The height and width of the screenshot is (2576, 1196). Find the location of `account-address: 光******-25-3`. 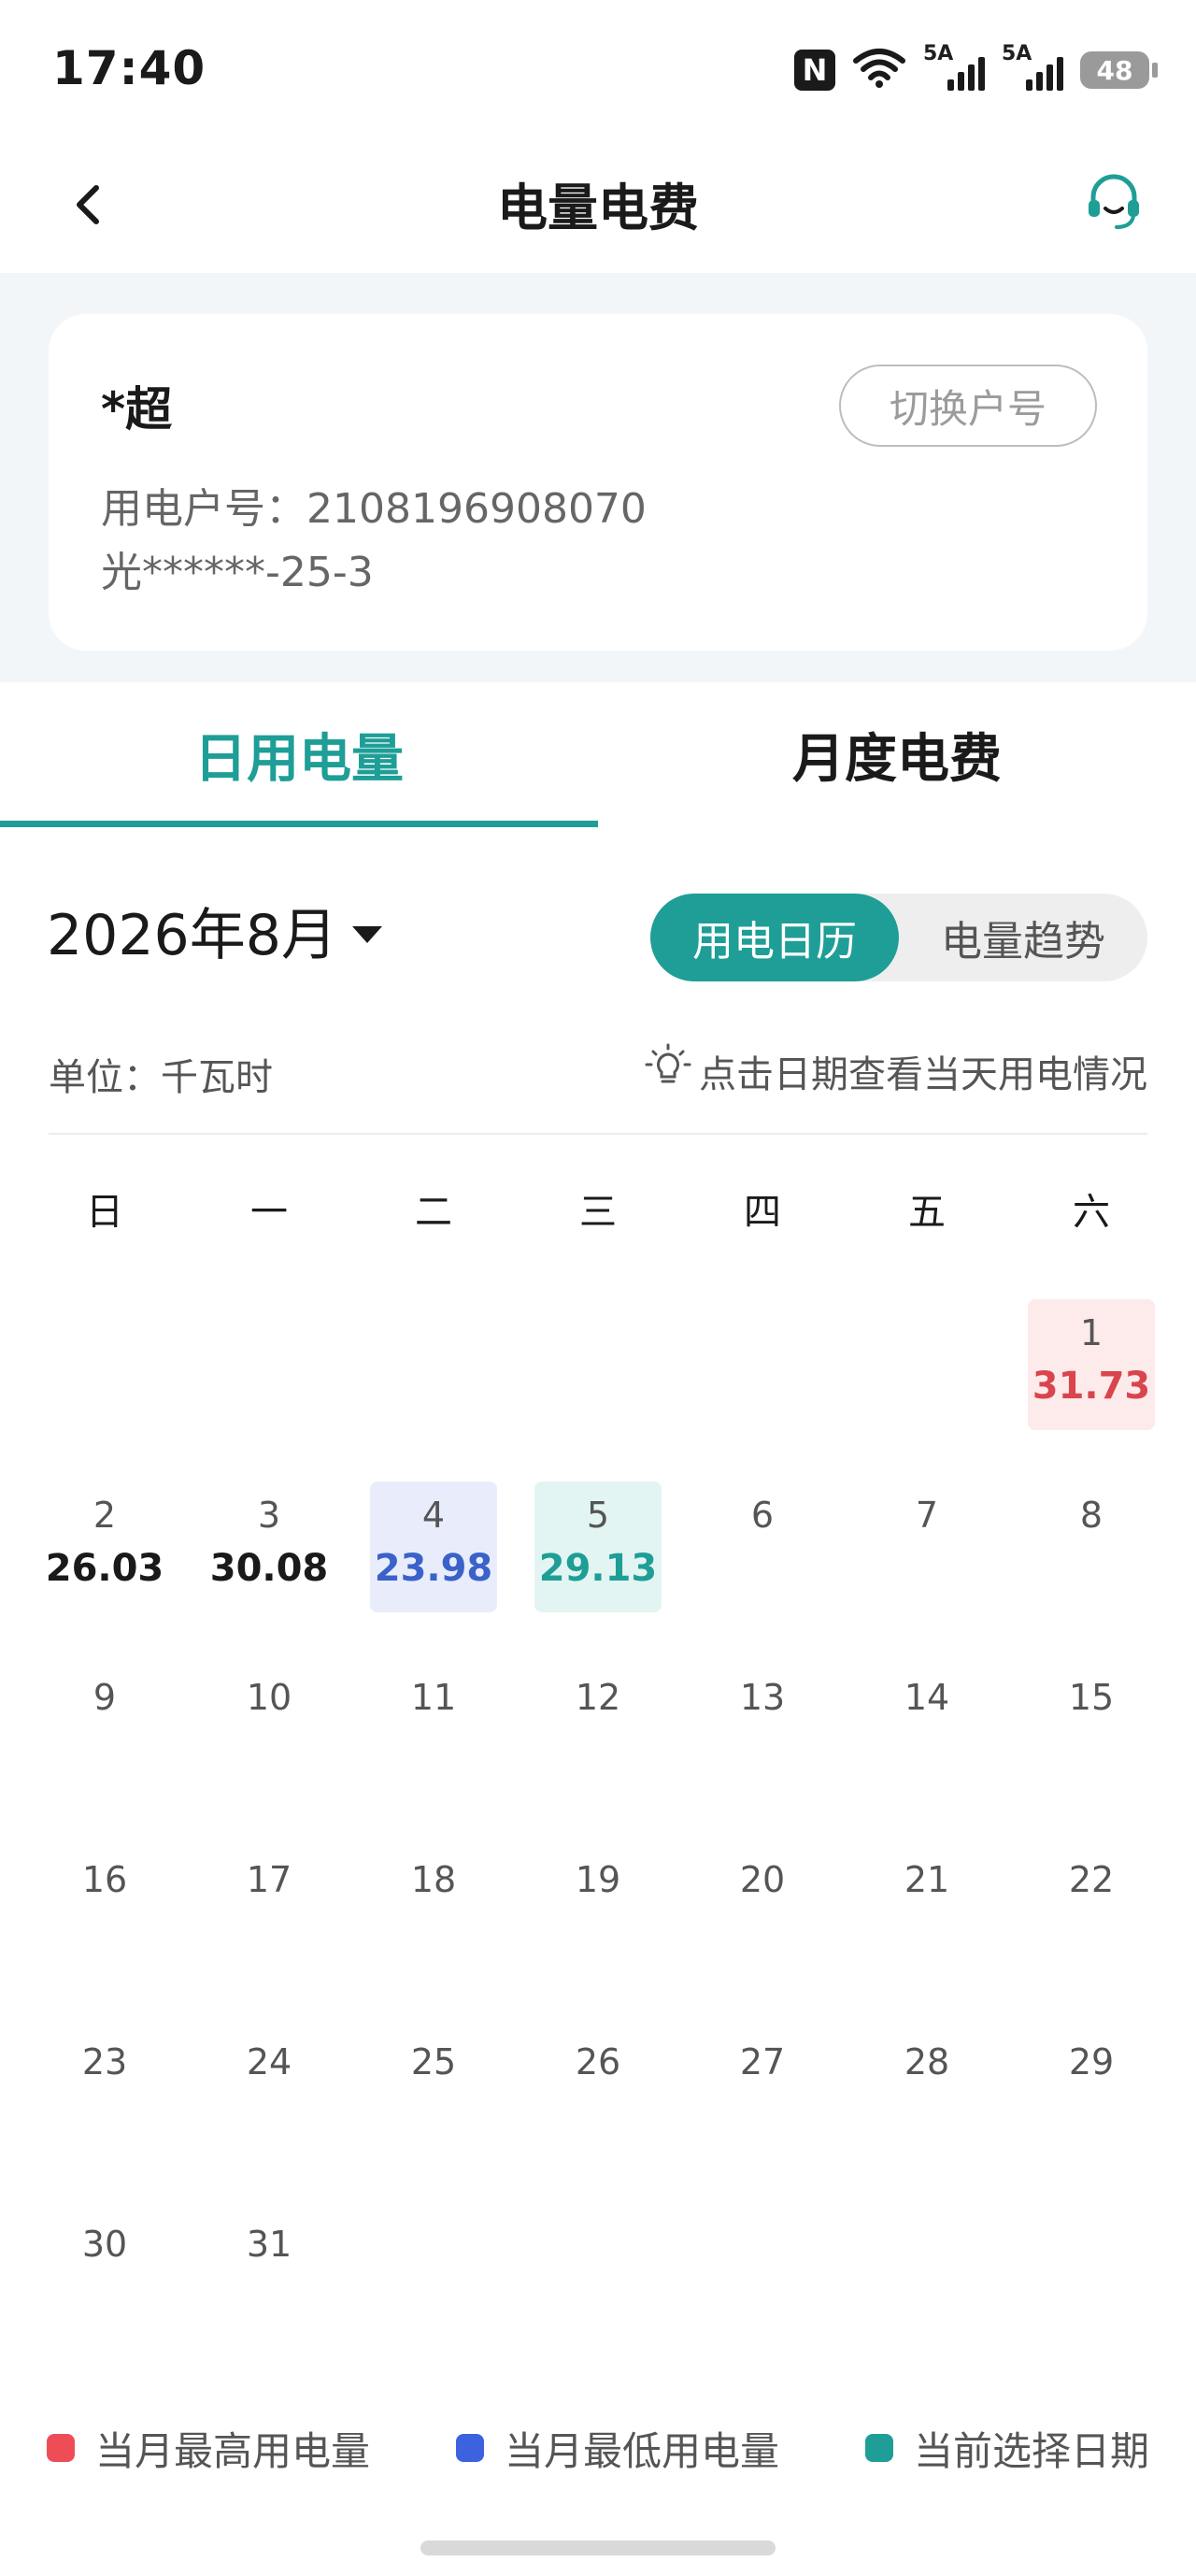

account-address: 光******-25-3 is located at coordinates (237, 572).